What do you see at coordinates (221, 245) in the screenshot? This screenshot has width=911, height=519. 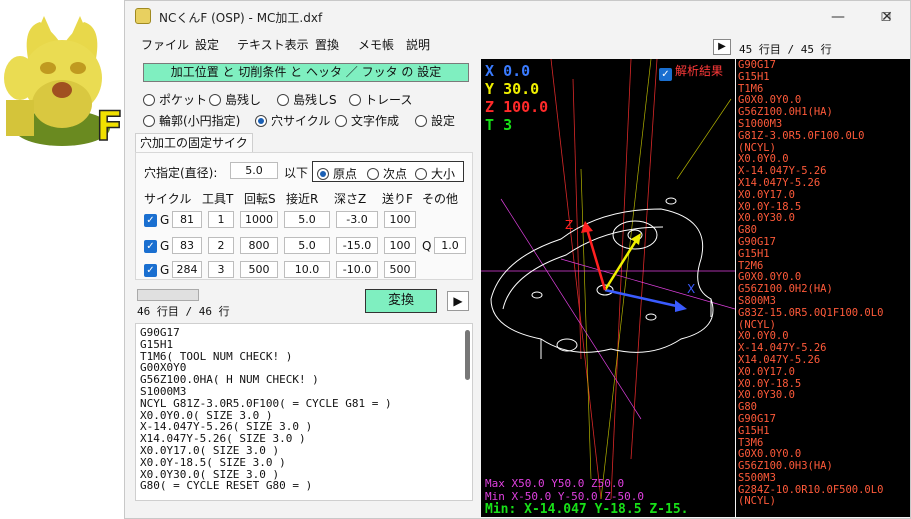 I see `cycle-2-tool: 2` at bounding box center [221, 245].